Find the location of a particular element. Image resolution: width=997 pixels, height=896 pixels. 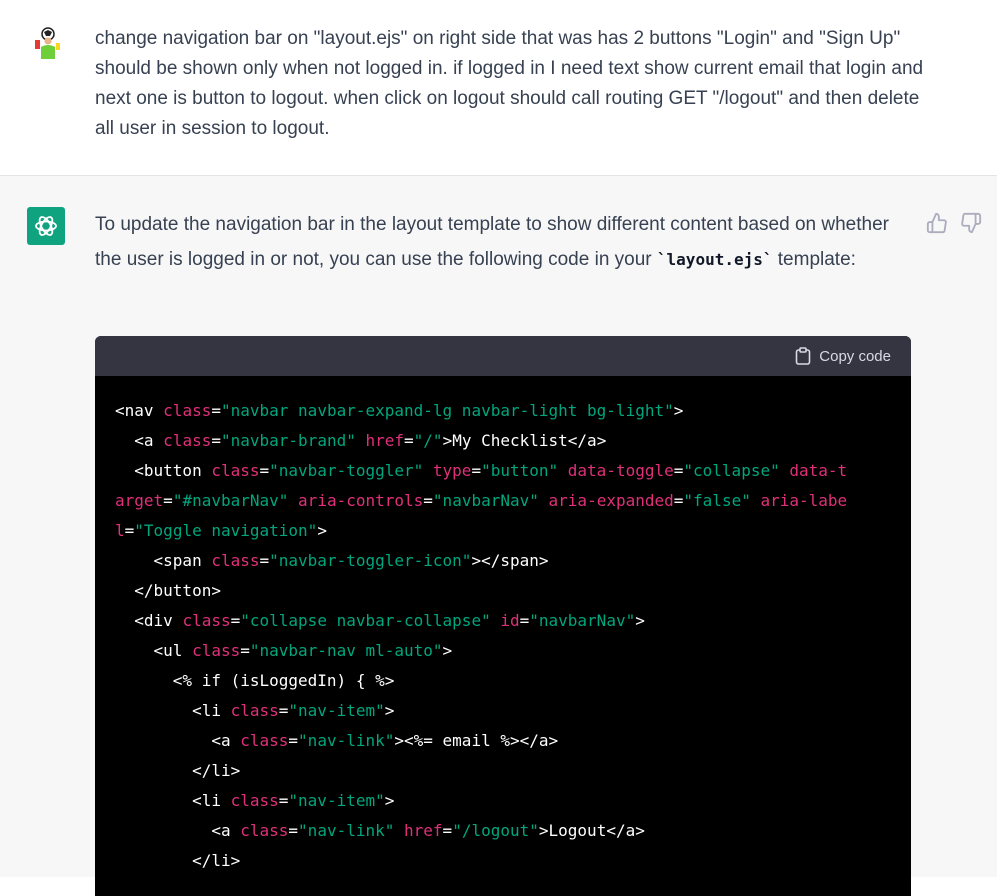

code-token-attribute: aria-expanded is located at coordinates (611, 500).